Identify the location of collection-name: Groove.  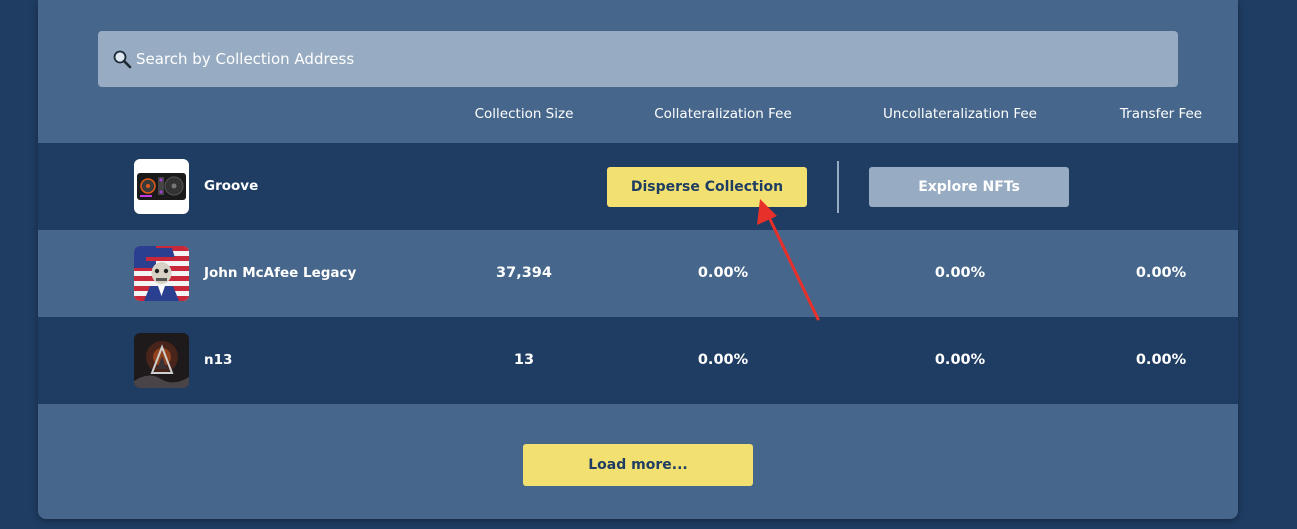
(231, 186).